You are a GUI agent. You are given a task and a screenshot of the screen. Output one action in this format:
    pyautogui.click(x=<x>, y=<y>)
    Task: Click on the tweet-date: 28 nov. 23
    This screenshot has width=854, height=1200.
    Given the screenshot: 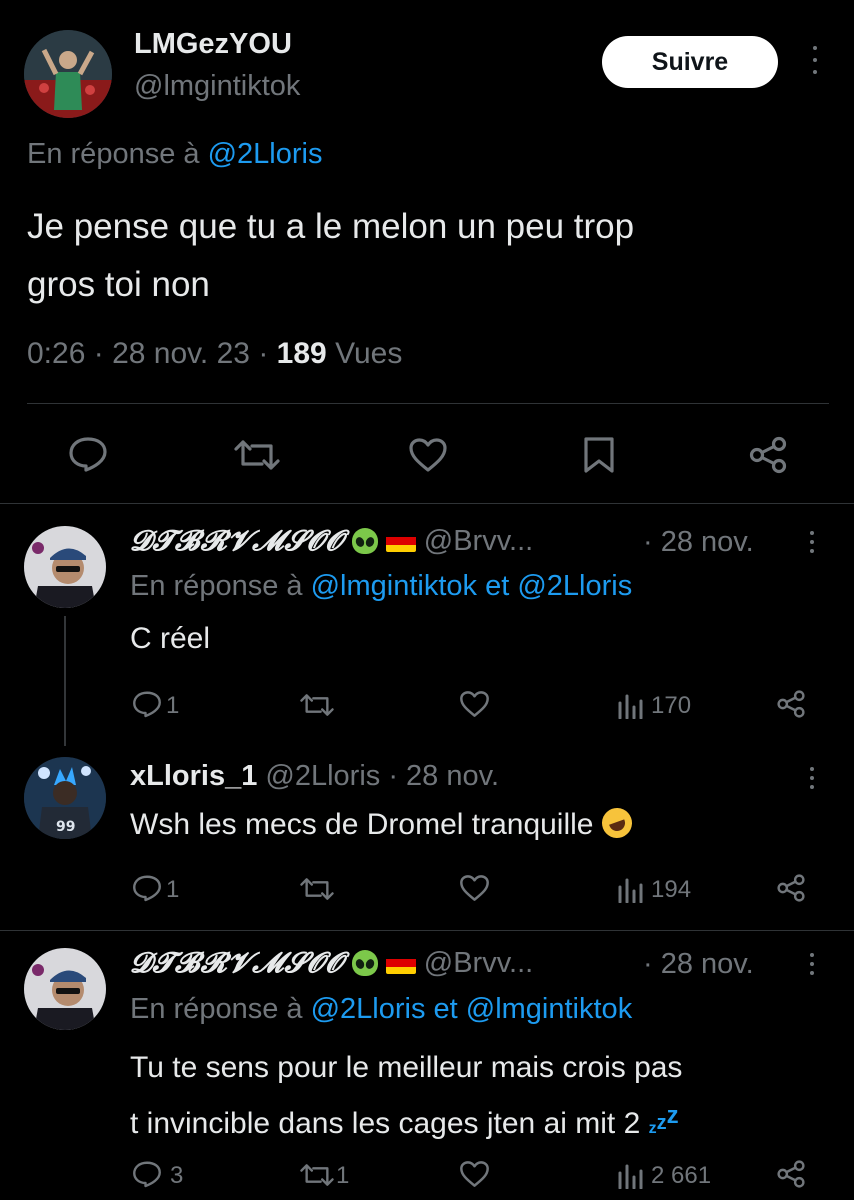 What is the action you would take?
    pyautogui.click(x=181, y=353)
    